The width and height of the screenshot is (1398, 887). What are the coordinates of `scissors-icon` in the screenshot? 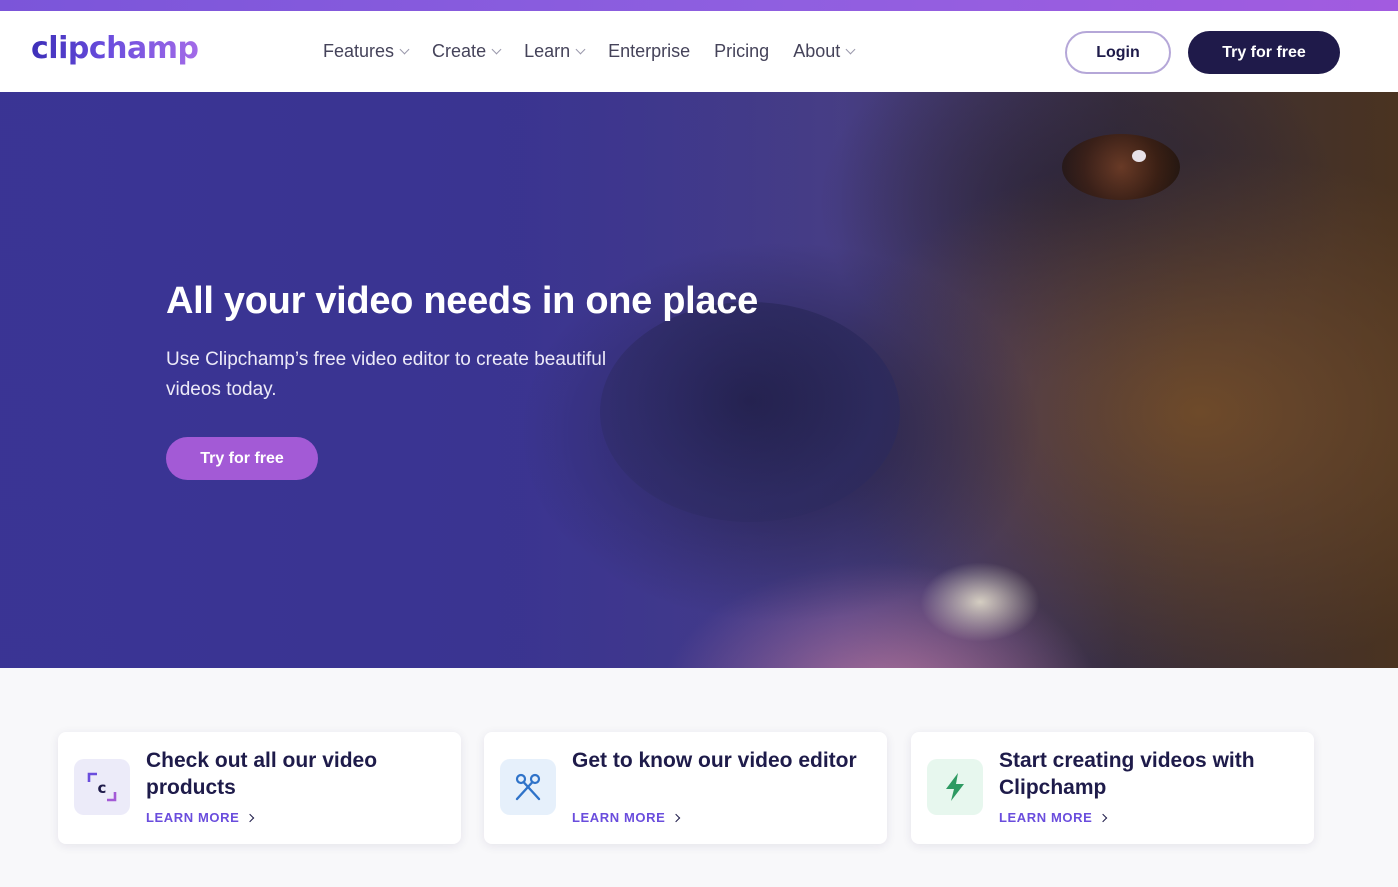 It's located at (528, 787).